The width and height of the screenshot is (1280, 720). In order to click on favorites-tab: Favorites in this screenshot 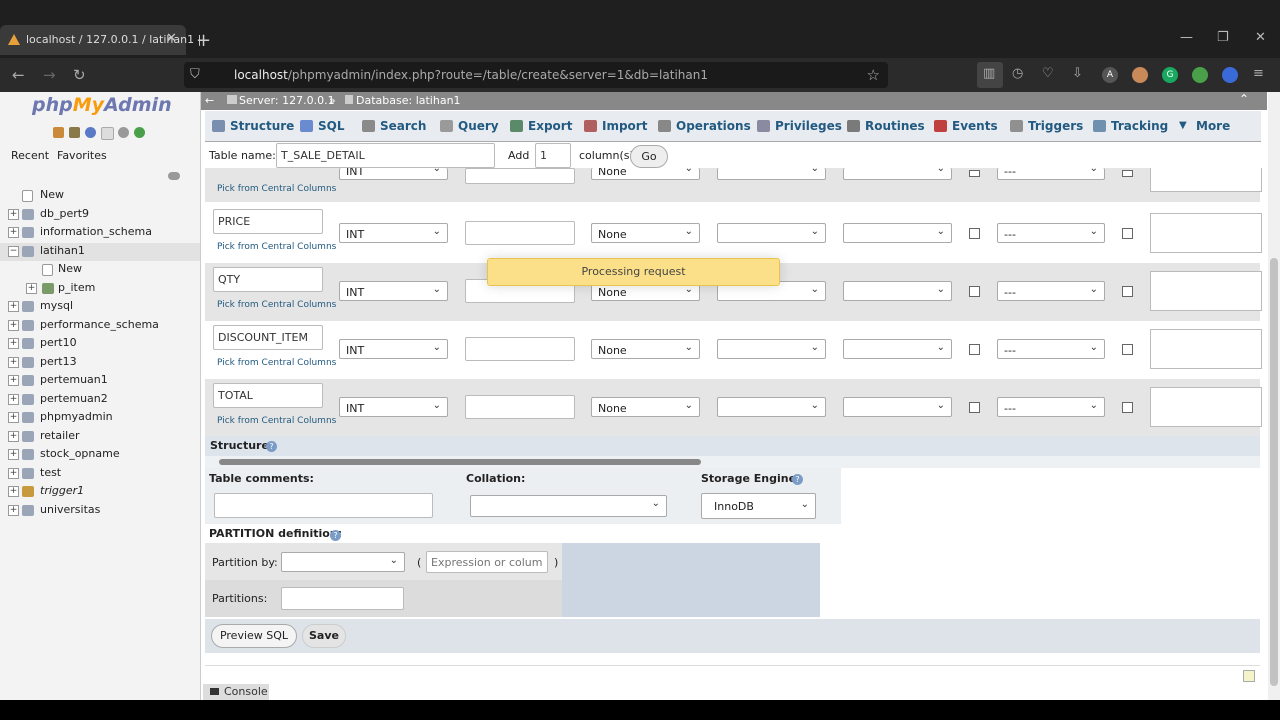, I will do `click(82, 155)`.